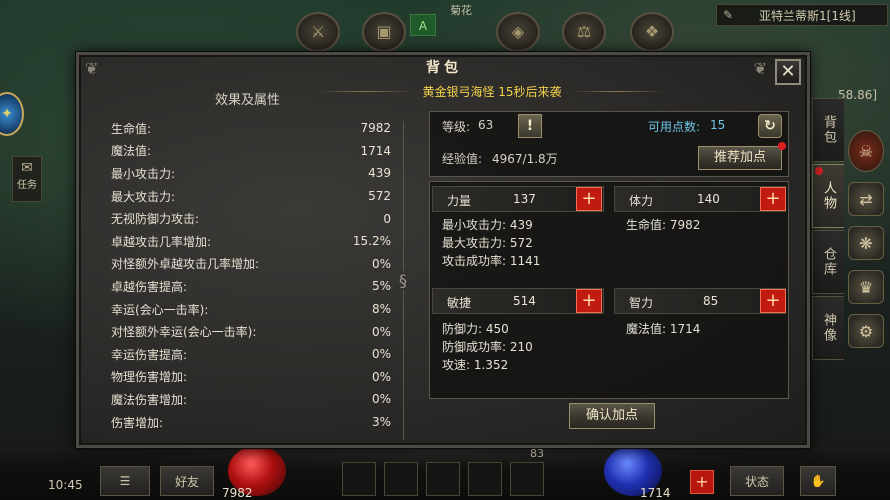 This screenshot has width=890, height=500. I want to click on close-button: ✕, so click(788, 72).